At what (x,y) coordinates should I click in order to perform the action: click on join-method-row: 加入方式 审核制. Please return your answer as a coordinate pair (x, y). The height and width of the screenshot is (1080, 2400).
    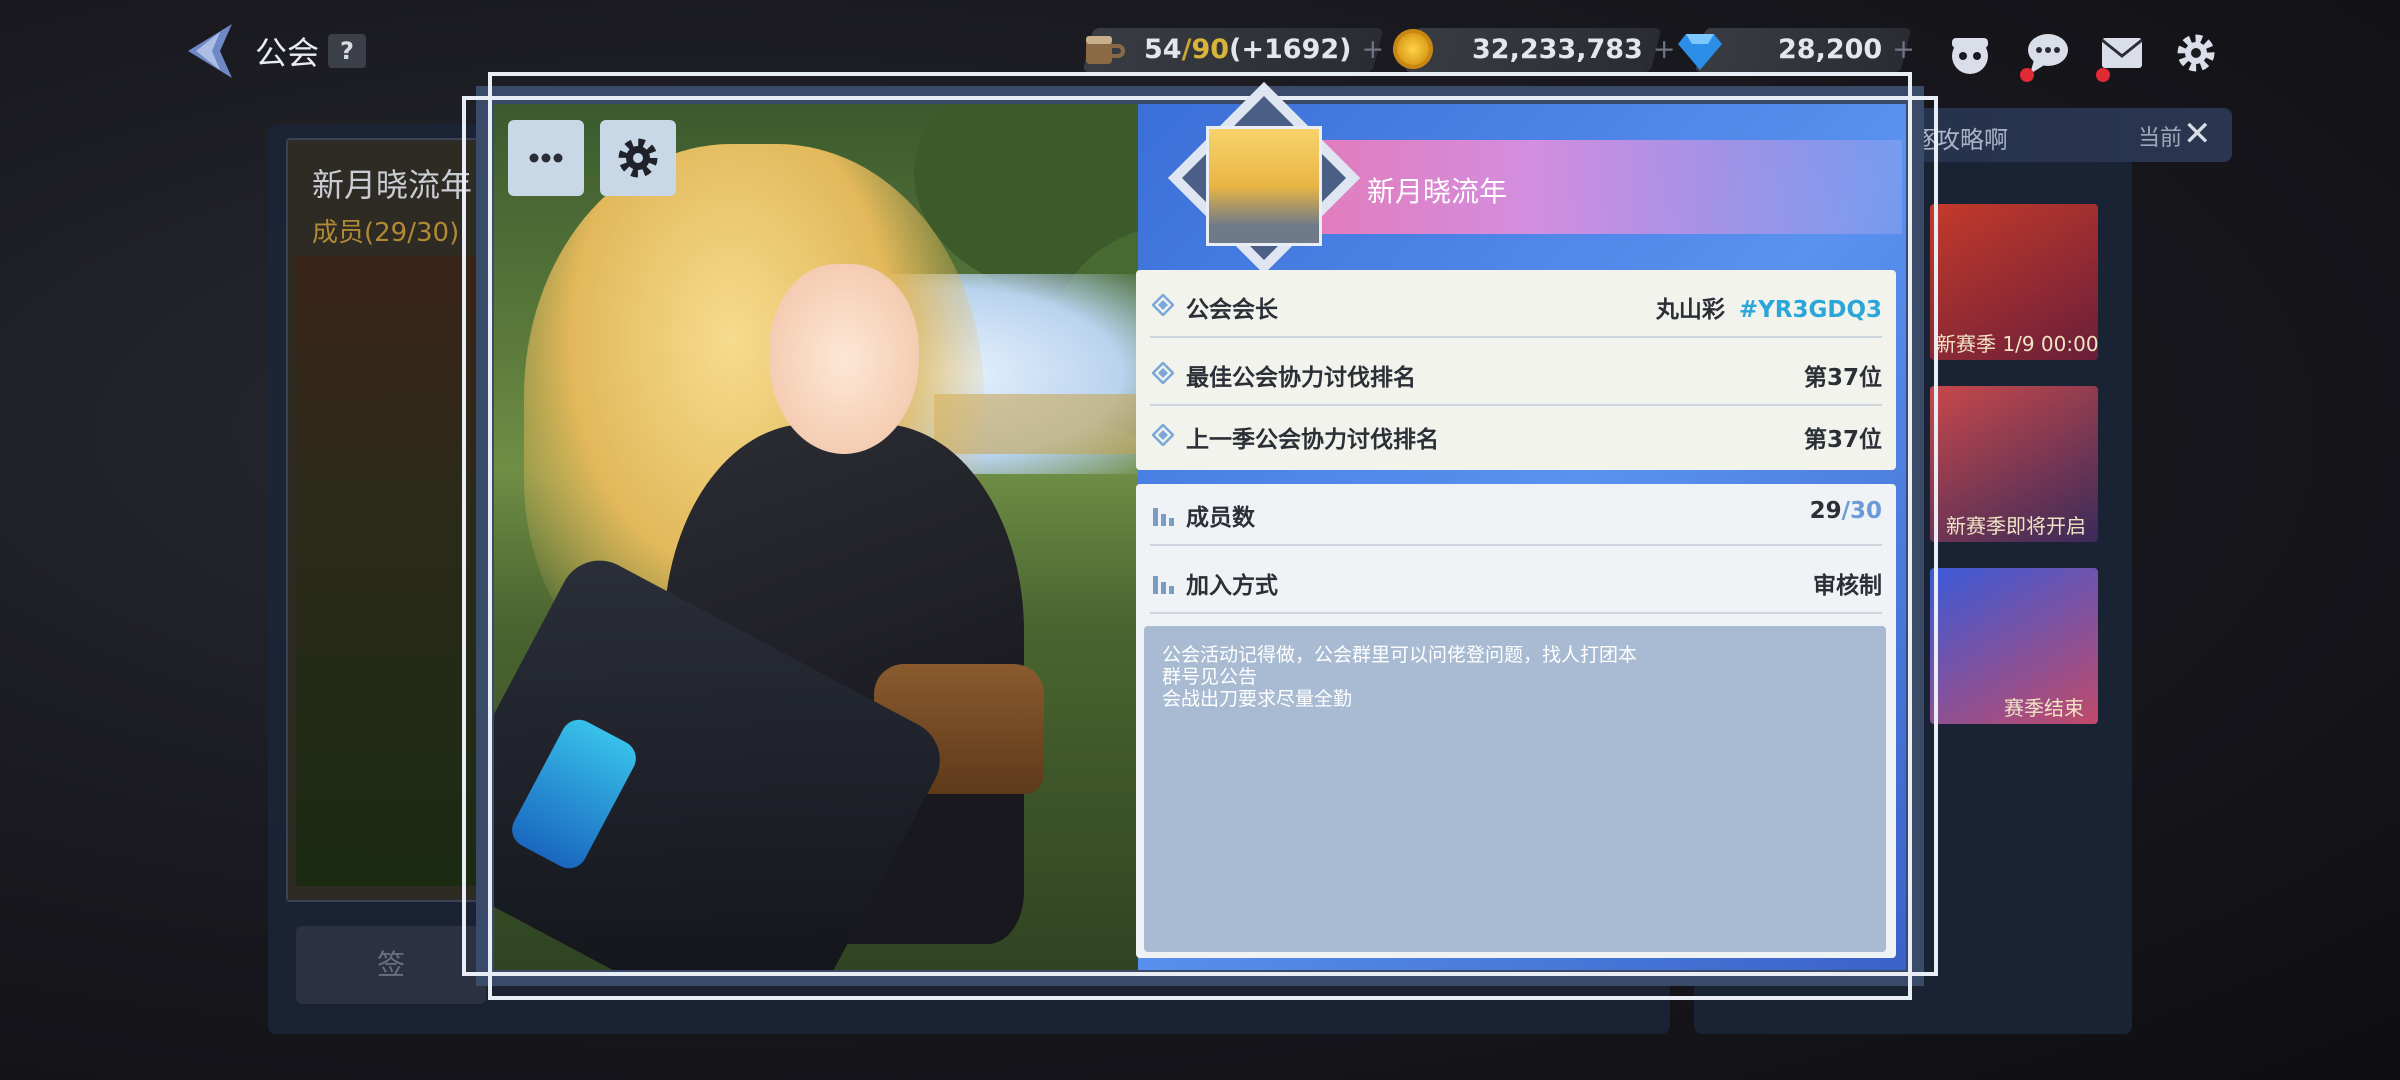
    Looking at the image, I should click on (1516, 583).